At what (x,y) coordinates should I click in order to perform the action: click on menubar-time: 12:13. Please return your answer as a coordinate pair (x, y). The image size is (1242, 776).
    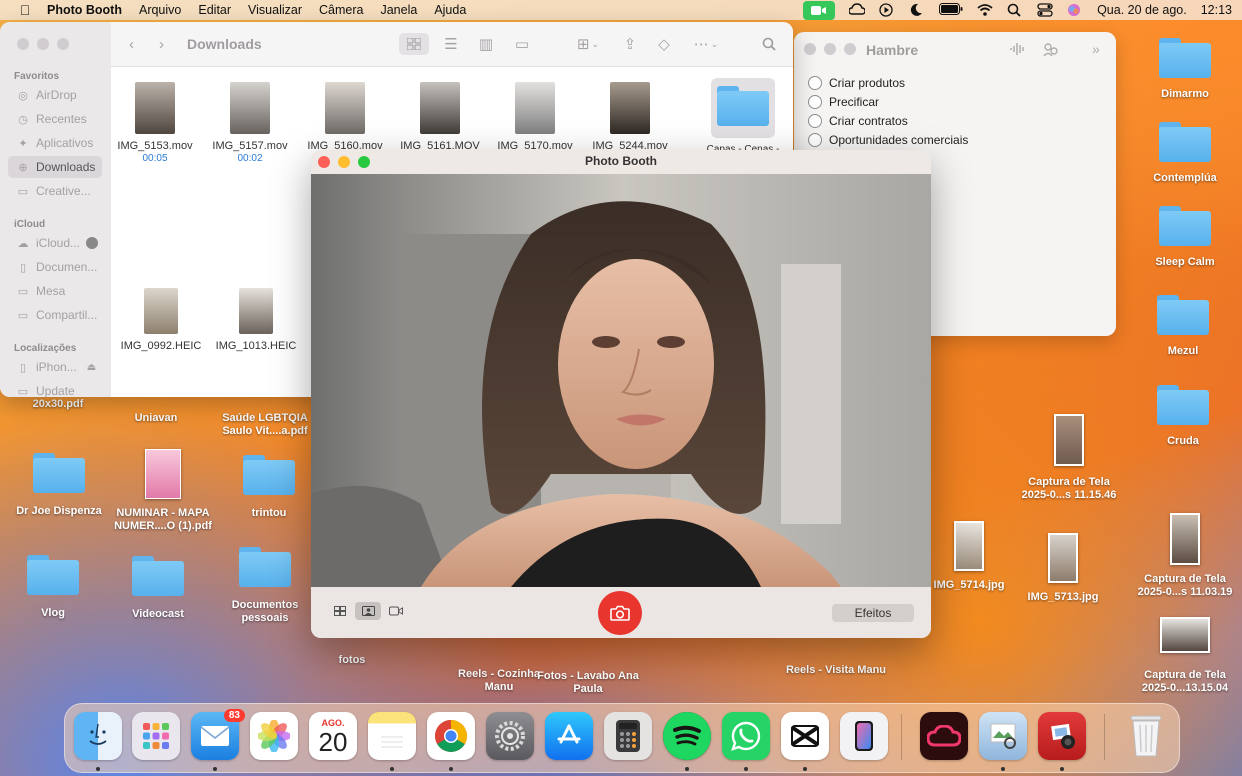
    Looking at the image, I should click on (1216, 10).